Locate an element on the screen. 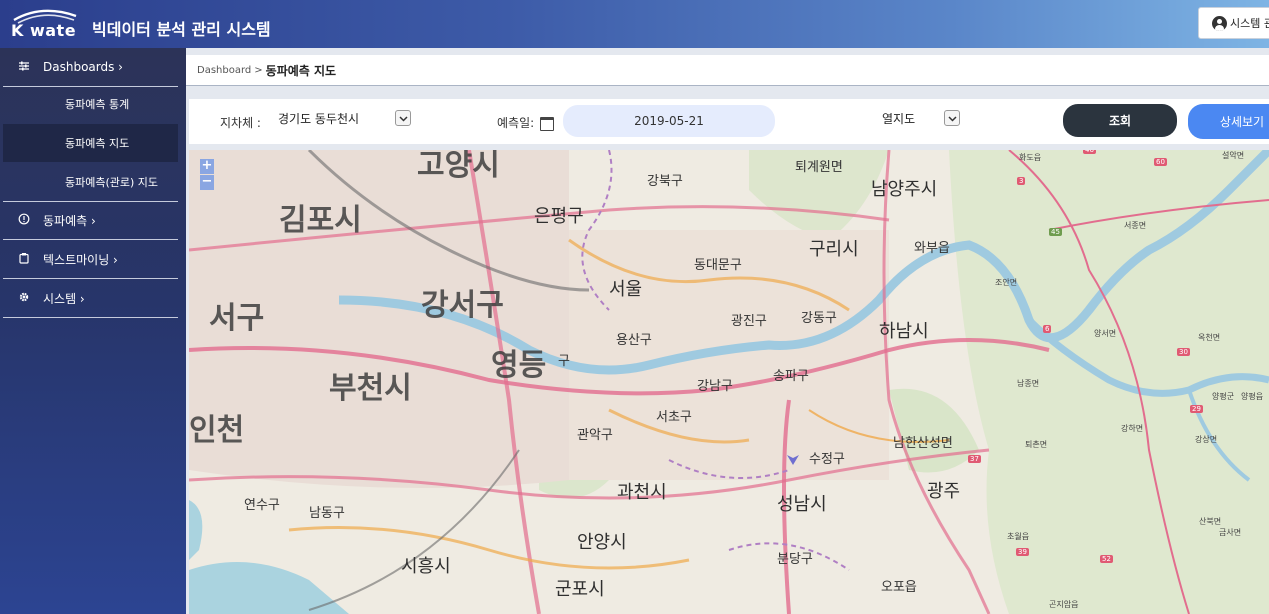 This screenshot has height=614, width=1269. clipboard-icon is located at coordinates (24, 259).